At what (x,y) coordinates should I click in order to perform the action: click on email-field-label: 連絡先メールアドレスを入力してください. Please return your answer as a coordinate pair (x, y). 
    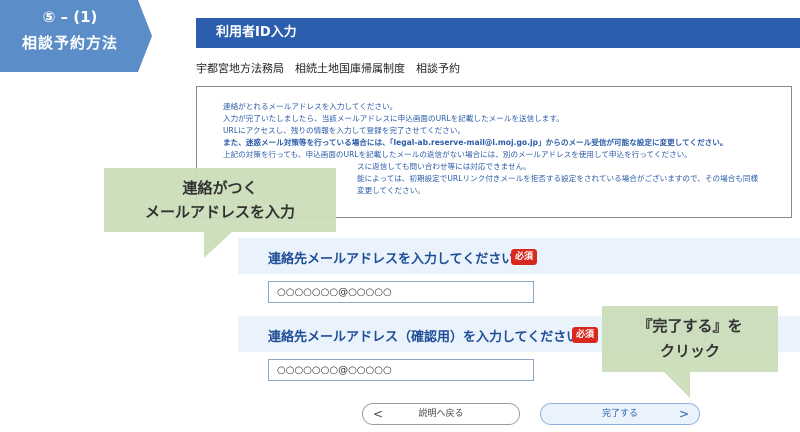
    Looking at the image, I should click on (391, 259).